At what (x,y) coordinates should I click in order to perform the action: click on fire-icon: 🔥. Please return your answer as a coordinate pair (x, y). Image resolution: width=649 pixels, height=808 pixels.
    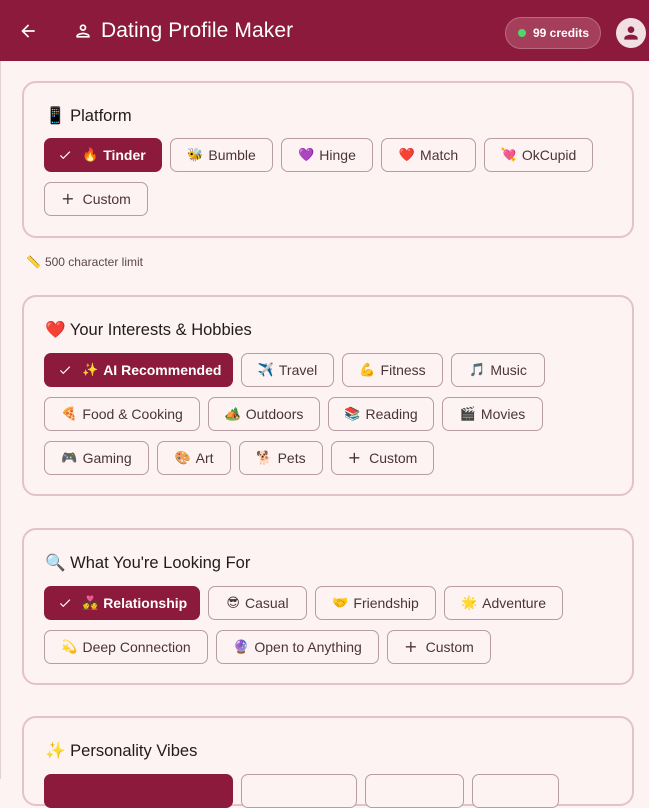
    Looking at the image, I should click on (90, 155).